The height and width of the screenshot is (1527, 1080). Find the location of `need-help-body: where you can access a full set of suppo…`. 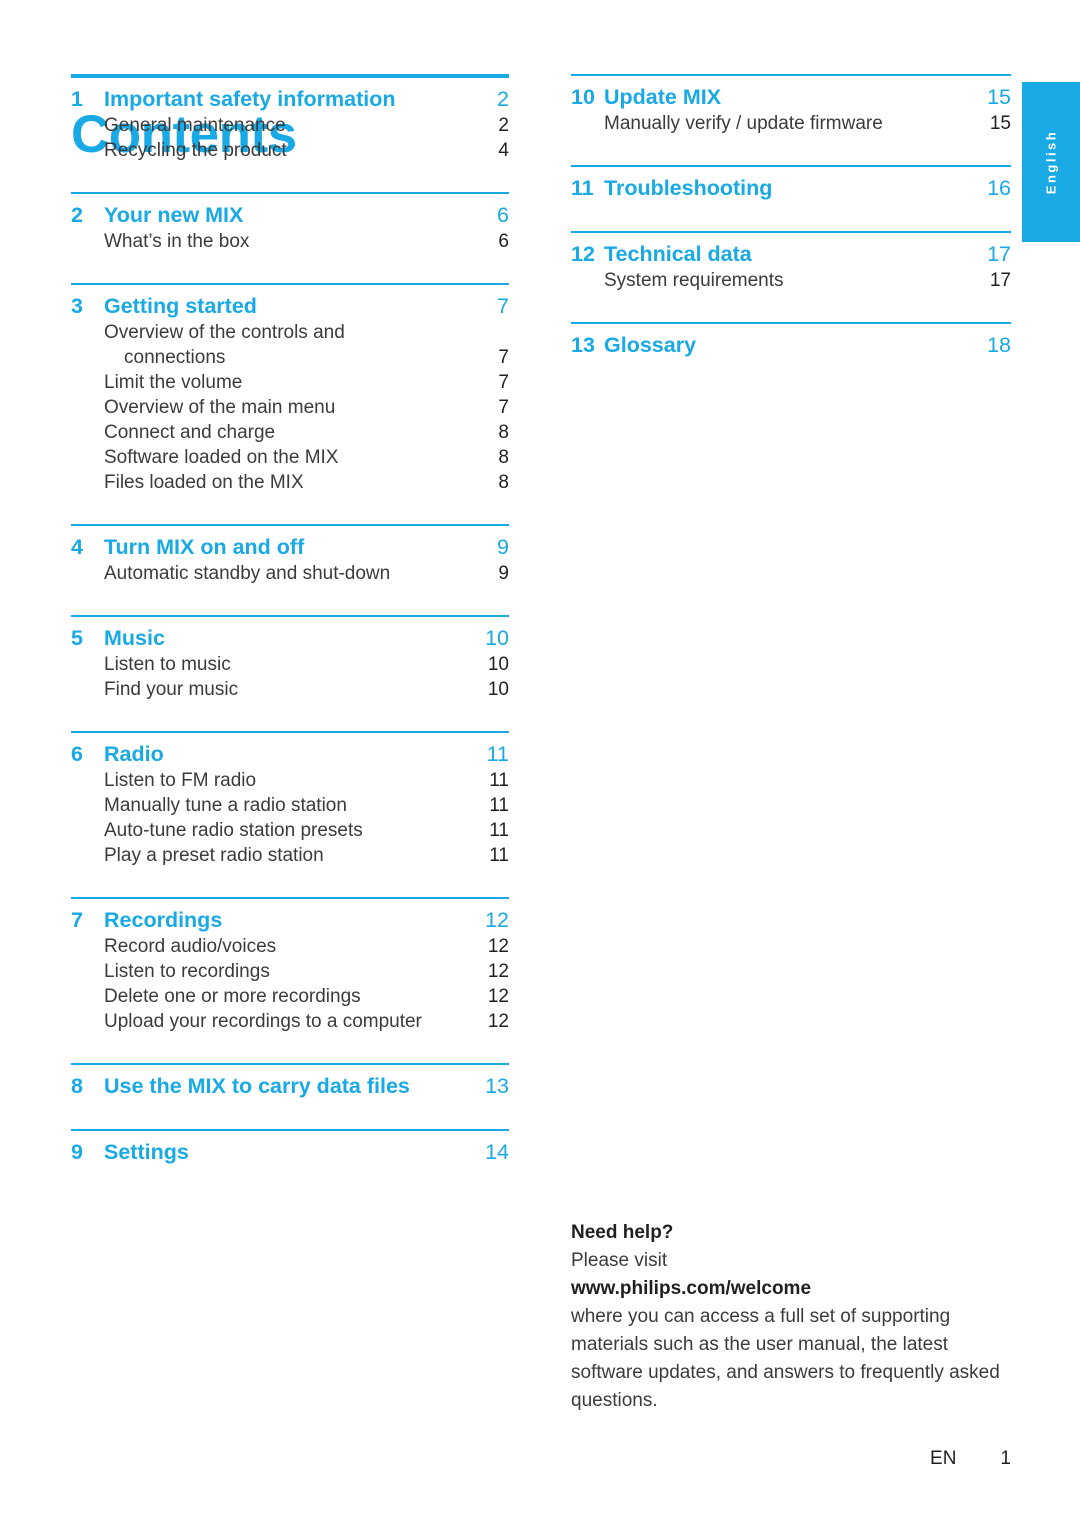

need-help-body: where you can access a full set of suppo… is located at coordinates (785, 1358).